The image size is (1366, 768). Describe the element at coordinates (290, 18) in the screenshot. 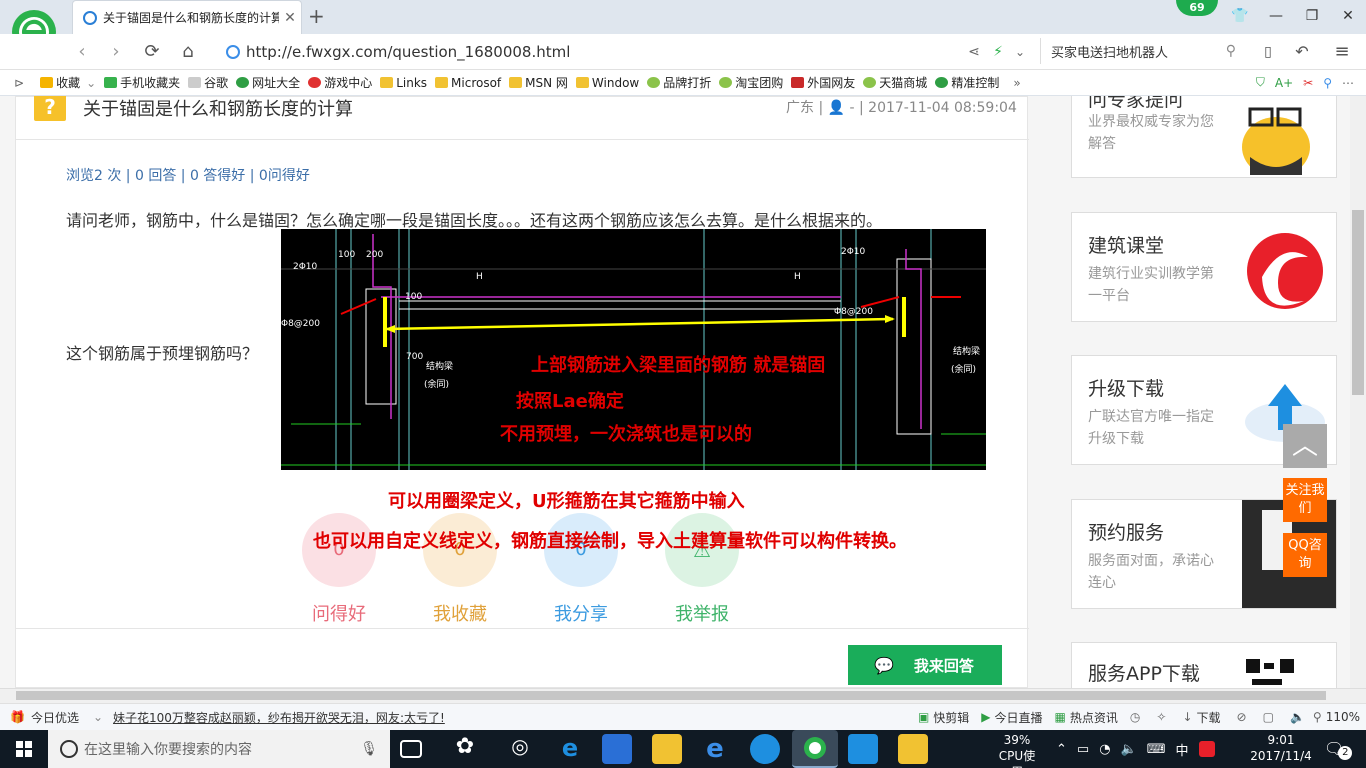

I see `tab-close-icon: ✕` at that location.